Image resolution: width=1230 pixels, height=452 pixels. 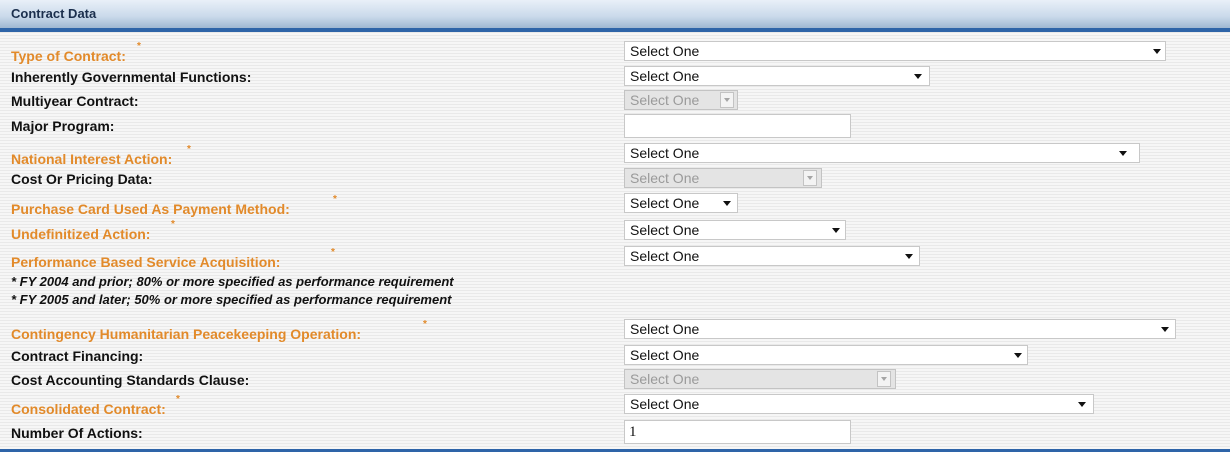 What do you see at coordinates (665, 256) in the screenshot?
I see `performance-based-value: Select One` at bounding box center [665, 256].